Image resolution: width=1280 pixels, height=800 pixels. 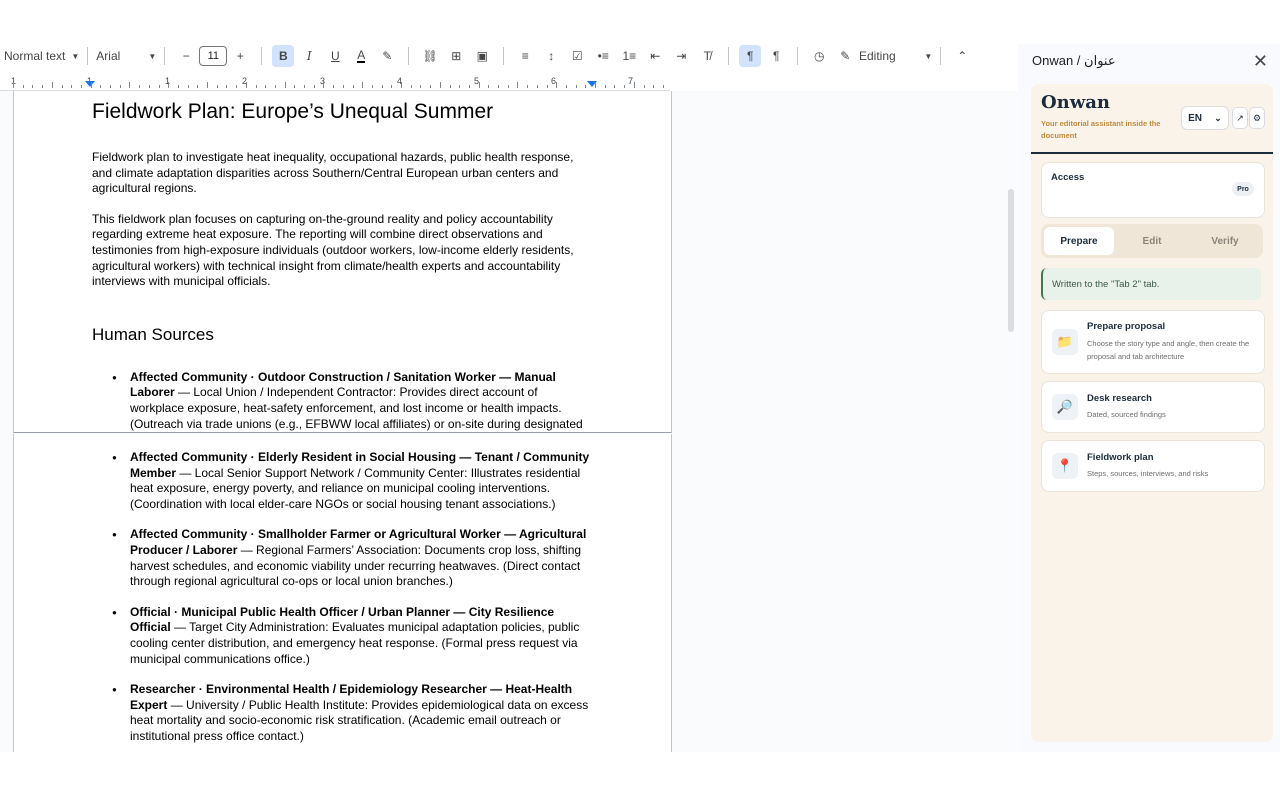 What do you see at coordinates (603, 56) in the screenshot?
I see `bulleted-list-icon: •≡` at bounding box center [603, 56].